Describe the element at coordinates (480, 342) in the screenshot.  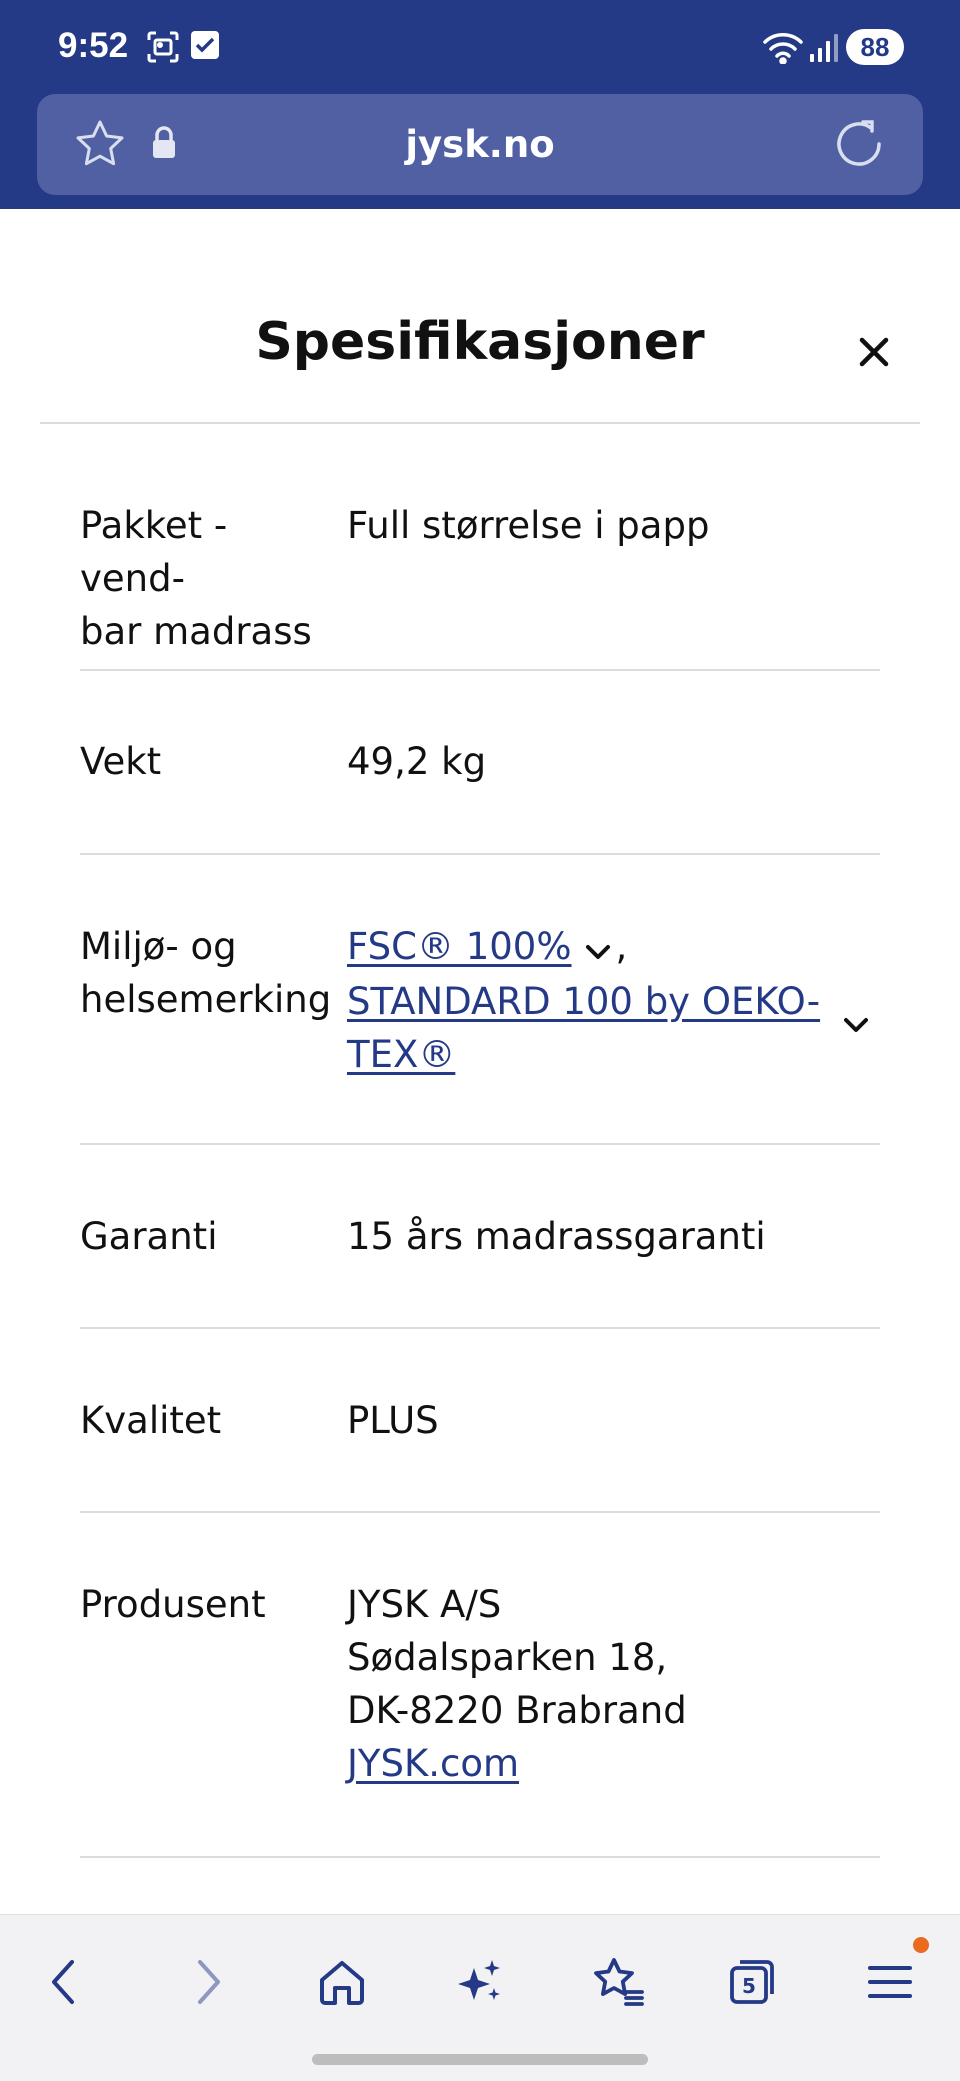
I see `sheet-title: Spesifikasjoner` at that location.